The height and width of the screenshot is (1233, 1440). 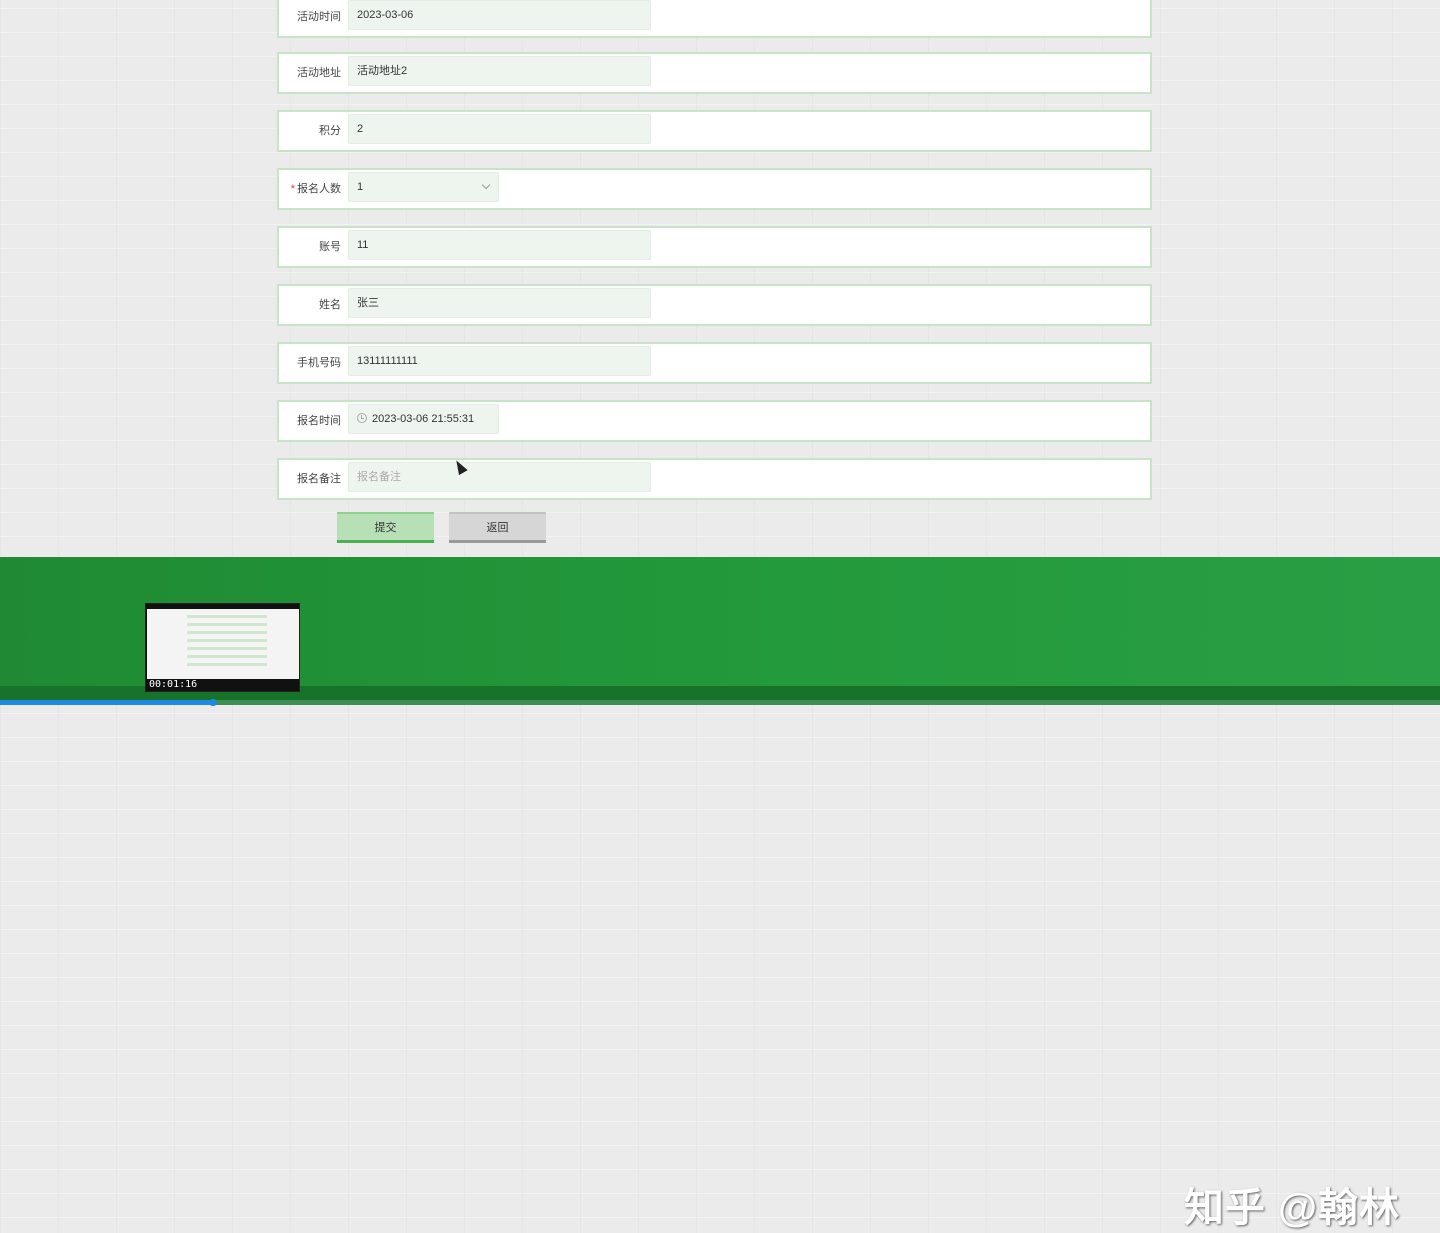 I want to click on back-button: 返回, so click(x=497, y=527).